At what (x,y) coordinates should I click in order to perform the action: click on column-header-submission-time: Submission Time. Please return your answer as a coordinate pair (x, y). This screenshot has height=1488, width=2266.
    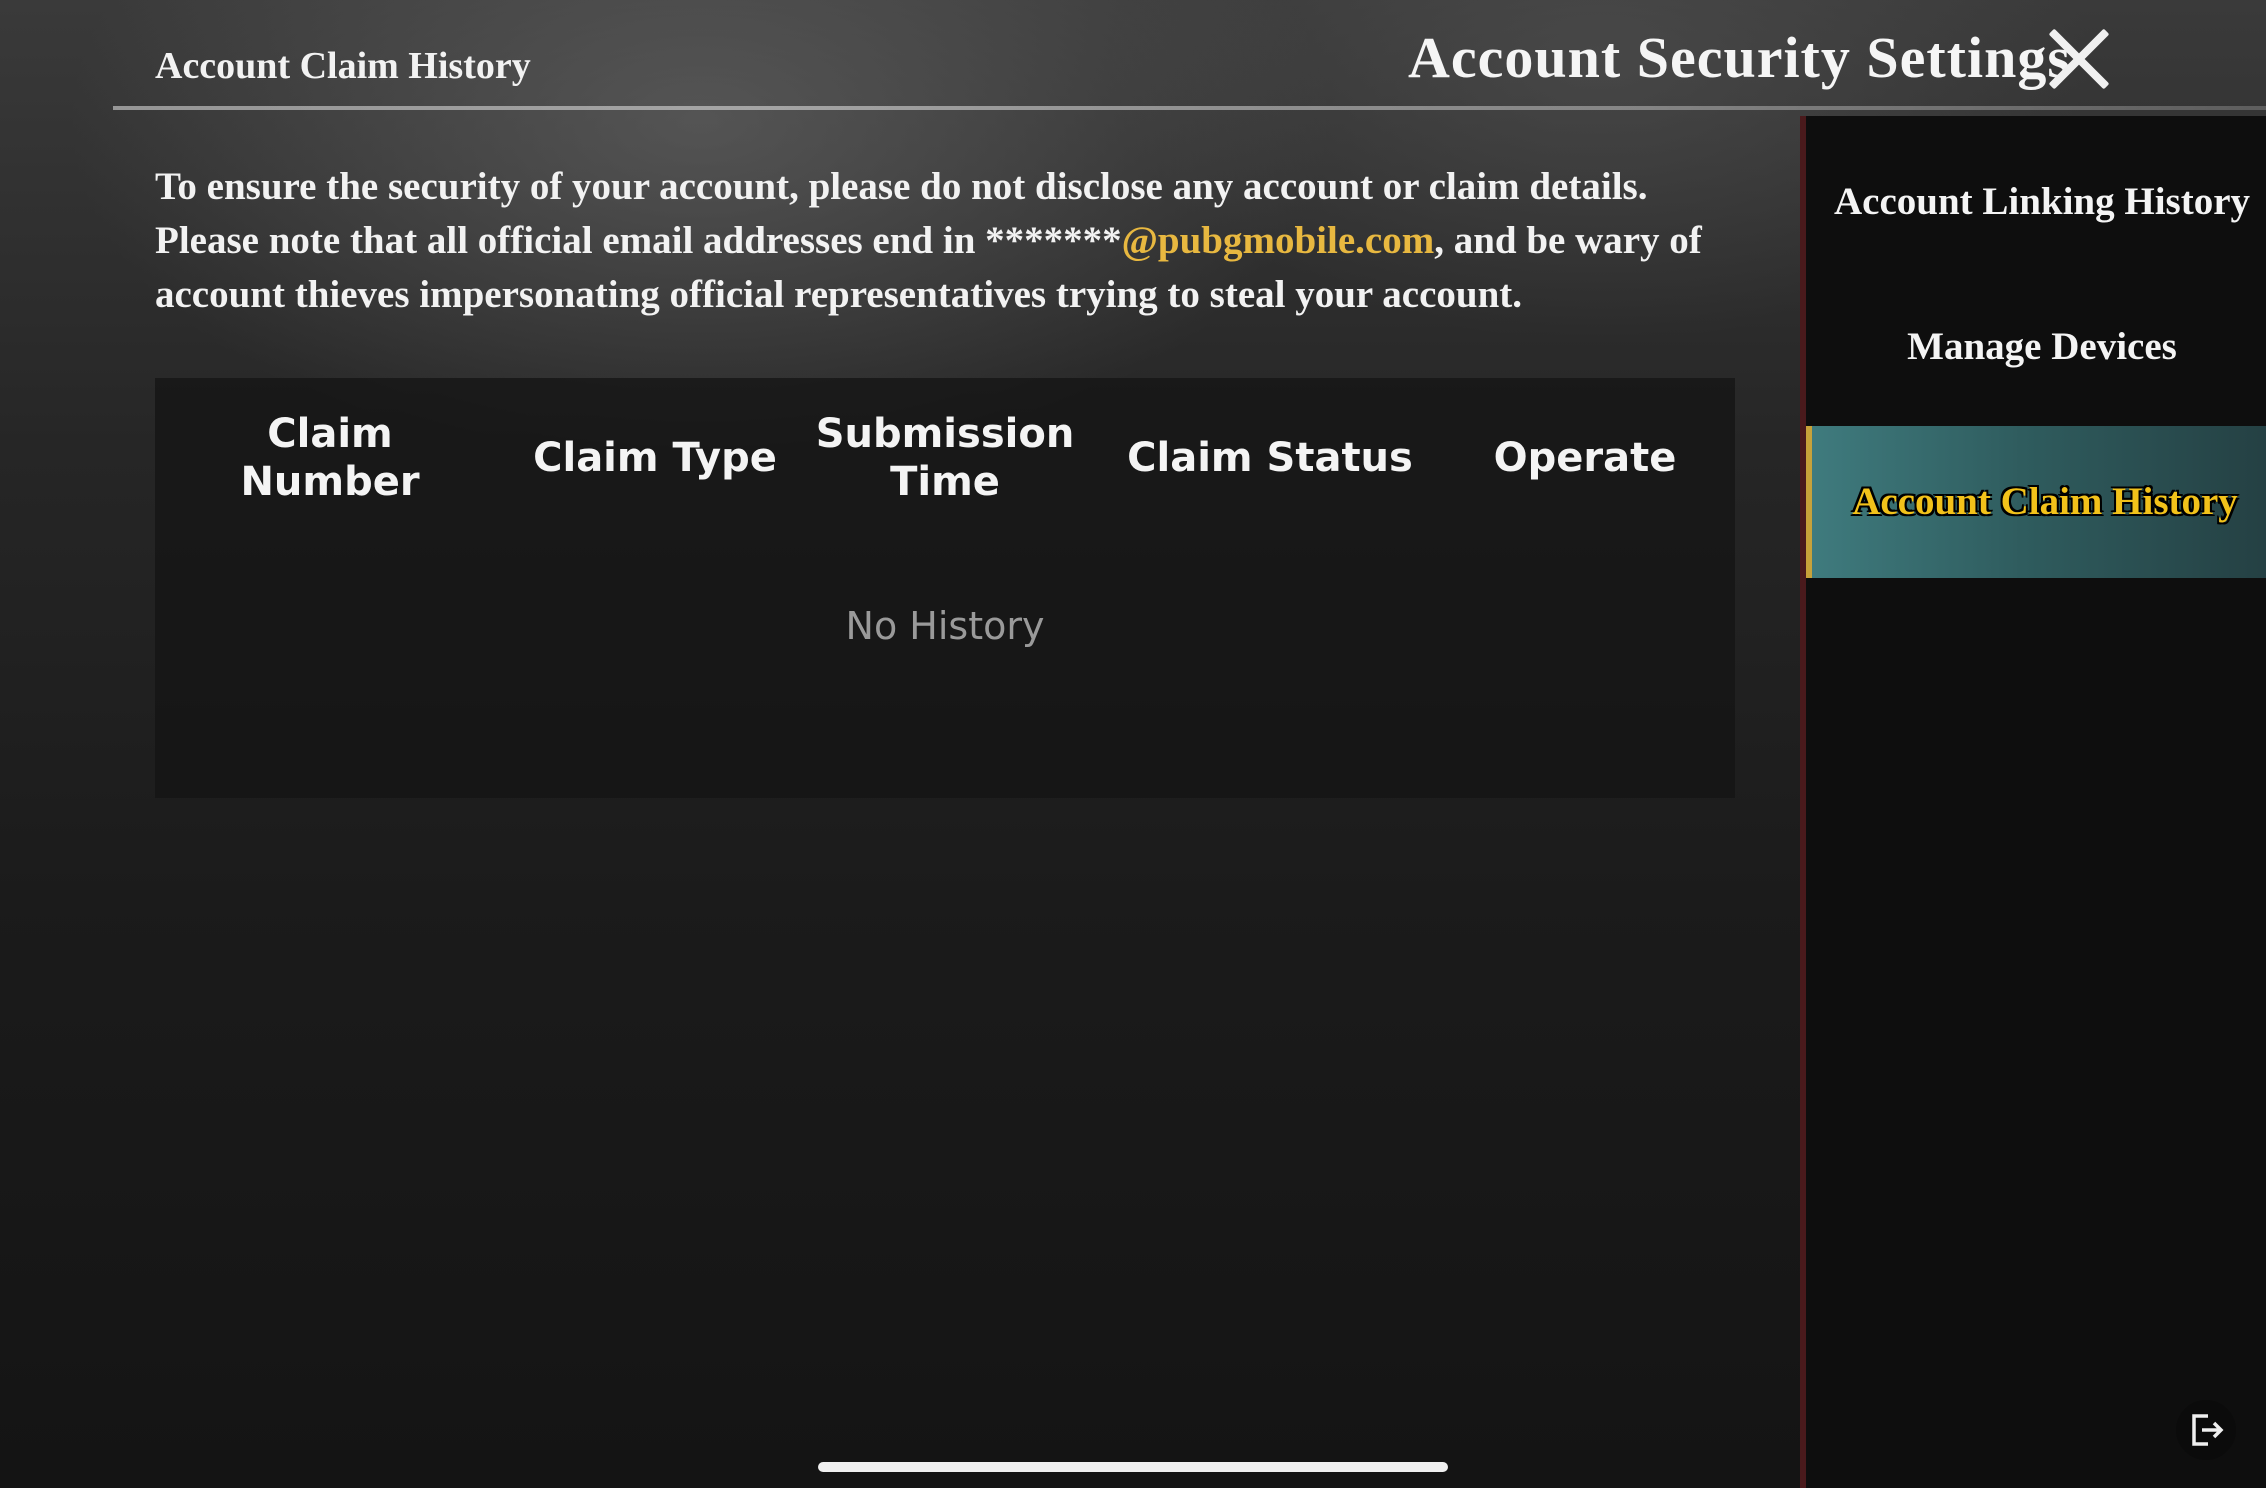
    Looking at the image, I should click on (945, 458).